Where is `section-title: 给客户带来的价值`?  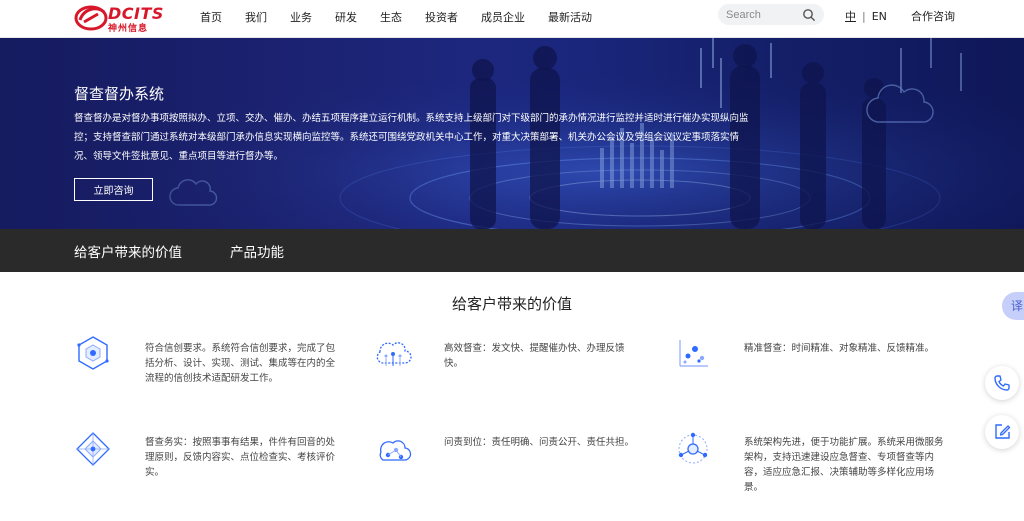
section-title: 给客户带来的价值 is located at coordinates (511, 304).